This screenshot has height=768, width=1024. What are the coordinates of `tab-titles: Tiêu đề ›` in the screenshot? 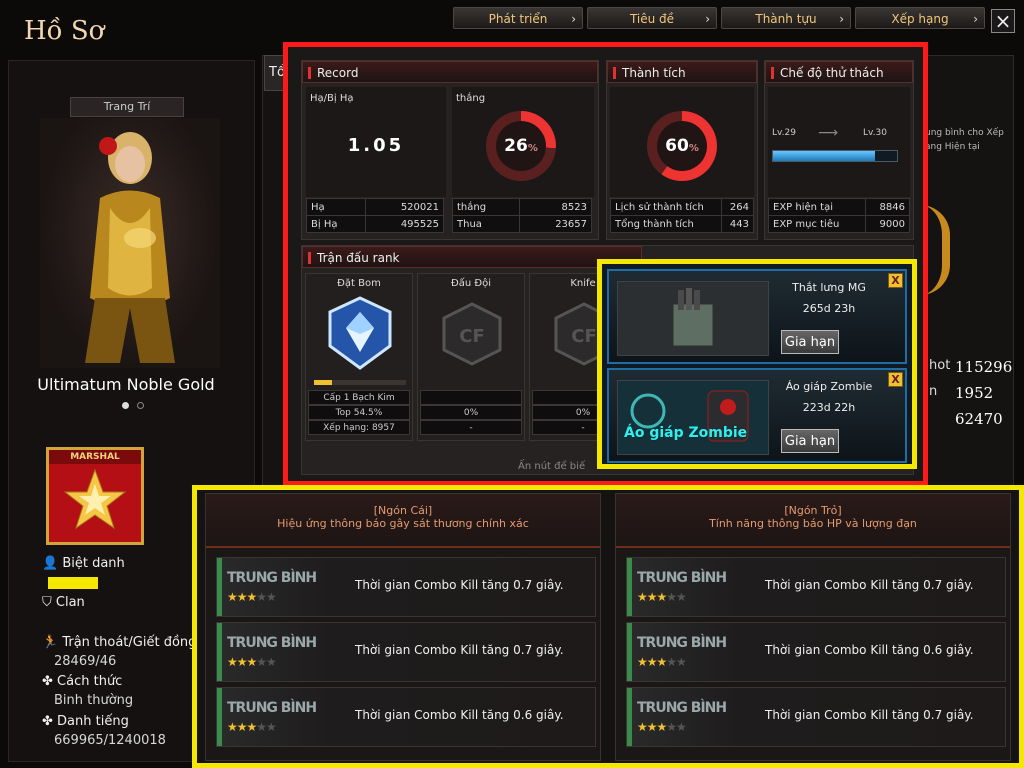 It's located at (652, 18).